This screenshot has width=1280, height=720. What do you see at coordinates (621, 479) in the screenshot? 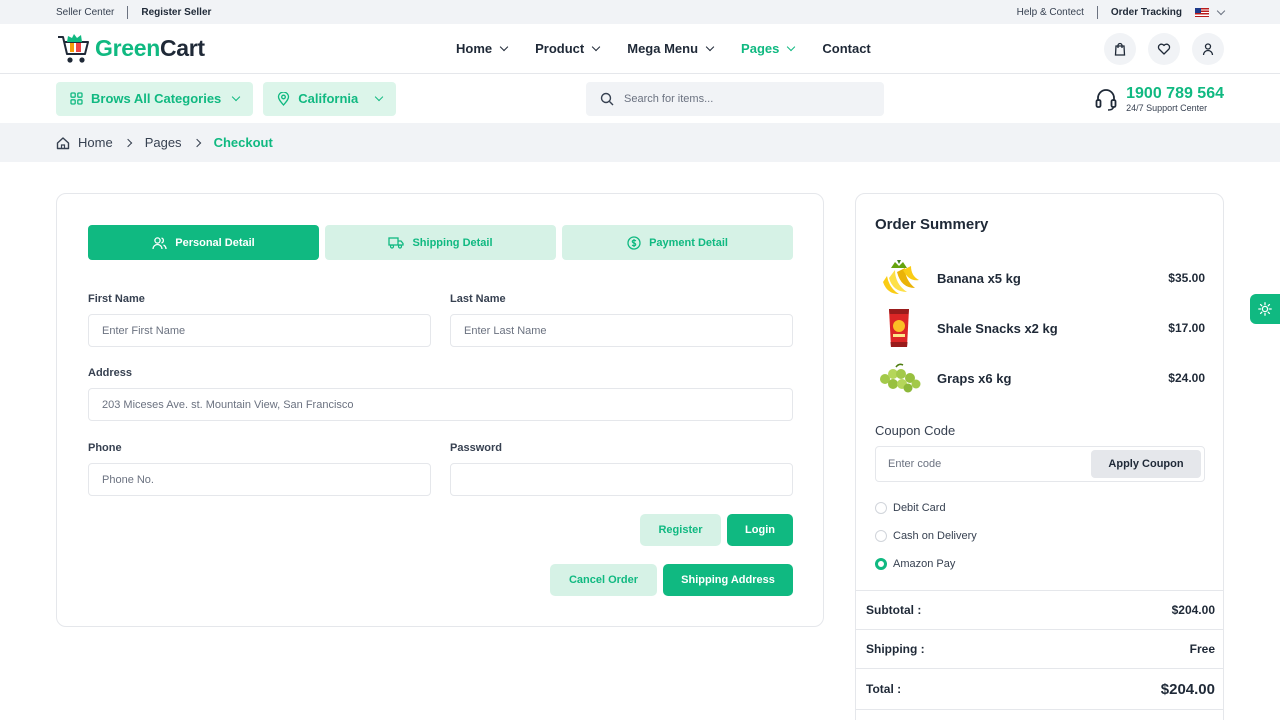
I see `password-input` at bounding box center [621, 479].